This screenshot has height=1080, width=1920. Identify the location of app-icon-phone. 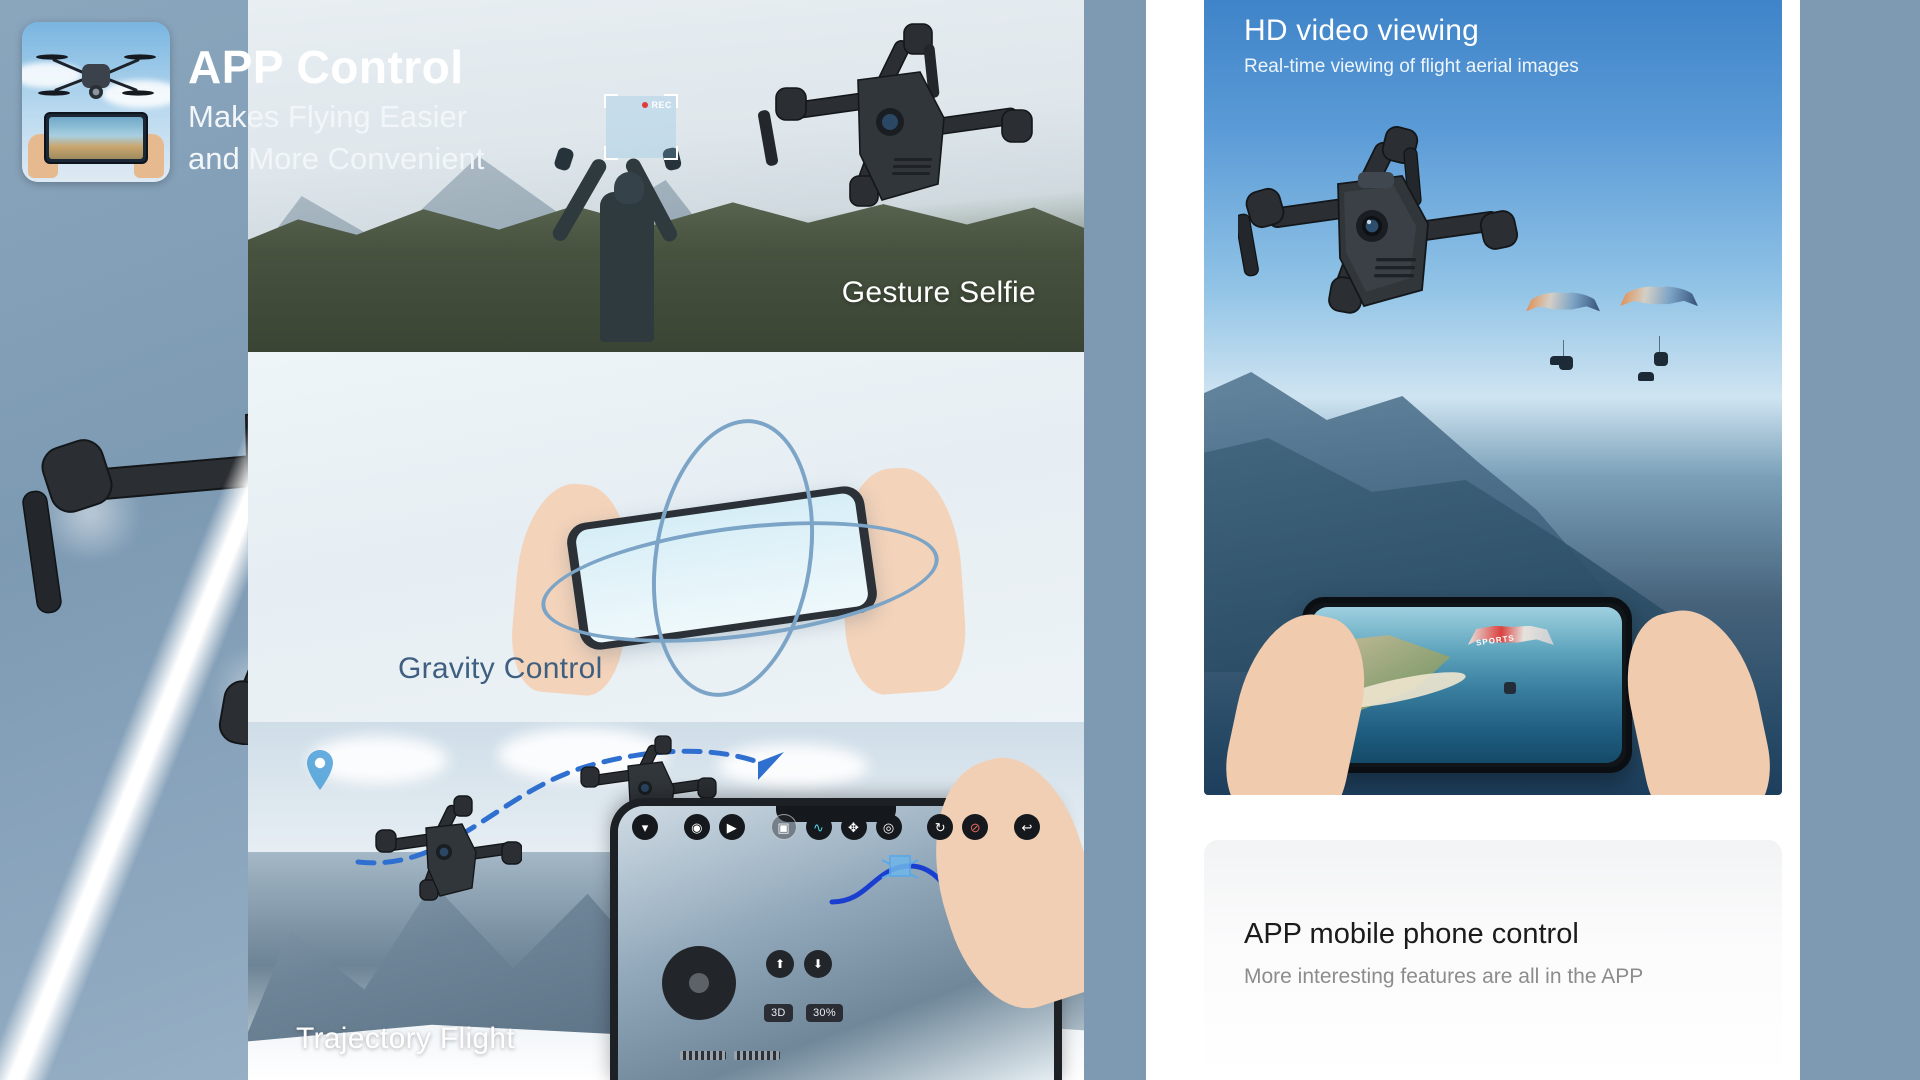
(96, 138).